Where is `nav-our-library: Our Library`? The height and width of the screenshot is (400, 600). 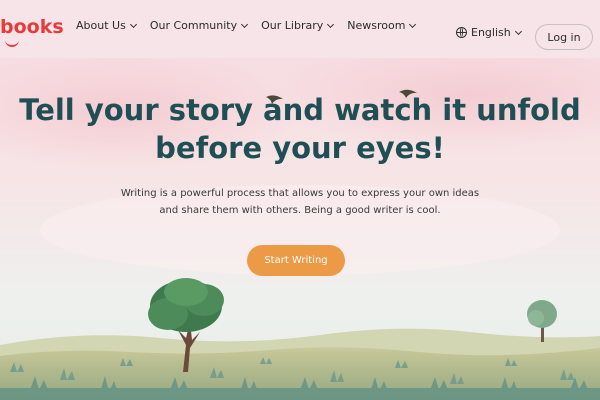 nav-our-library: Our Library is located at coordinates (298, 25).